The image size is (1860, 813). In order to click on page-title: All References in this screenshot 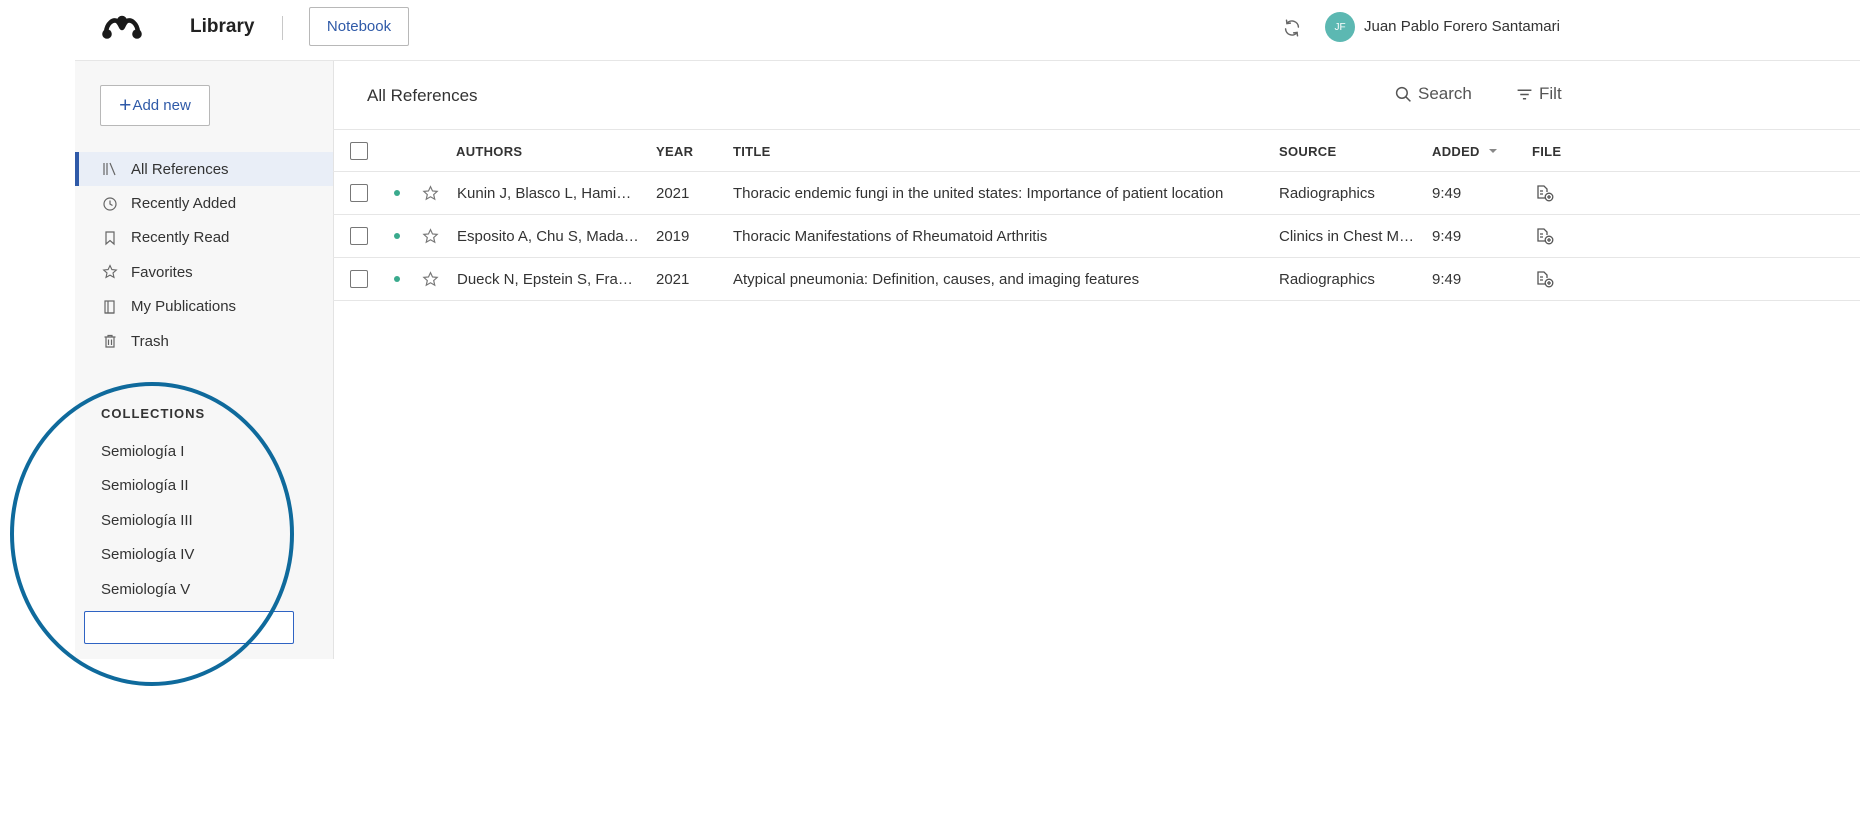, I will do `click(422, 95)`.